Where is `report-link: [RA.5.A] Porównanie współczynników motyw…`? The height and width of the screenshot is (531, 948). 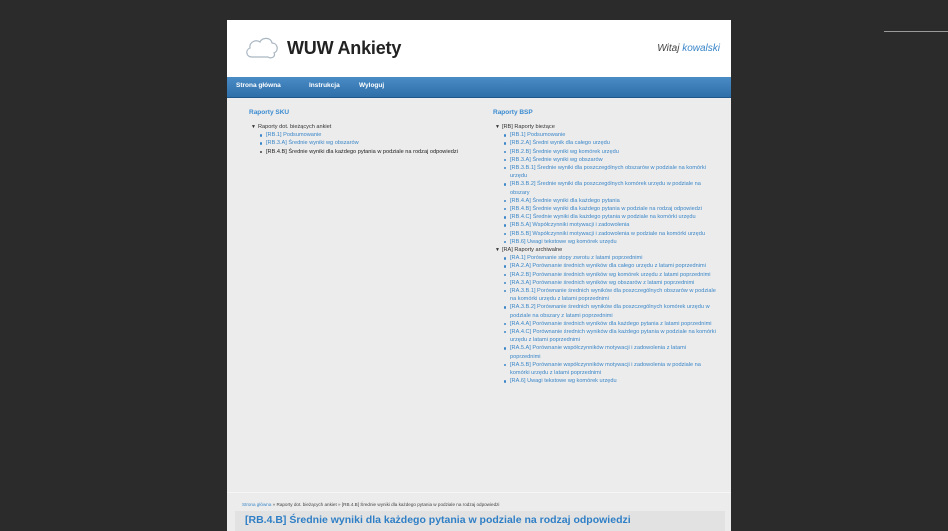
report-link: [RA.5.A] Porównanie współczynników motyw… is located at coordinates (598, 352).